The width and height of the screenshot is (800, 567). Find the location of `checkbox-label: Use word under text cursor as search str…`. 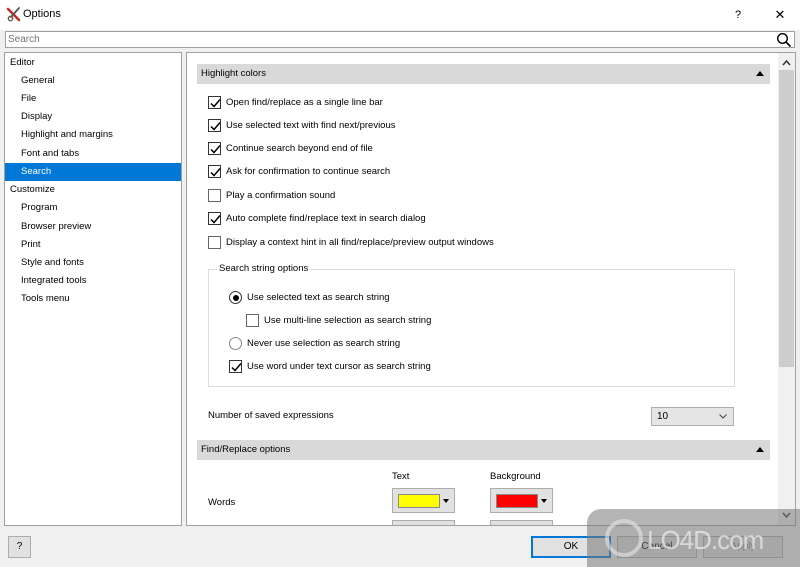

checkbox-label: Use word under text cursor as search str… is located at coordinates (339, 366).